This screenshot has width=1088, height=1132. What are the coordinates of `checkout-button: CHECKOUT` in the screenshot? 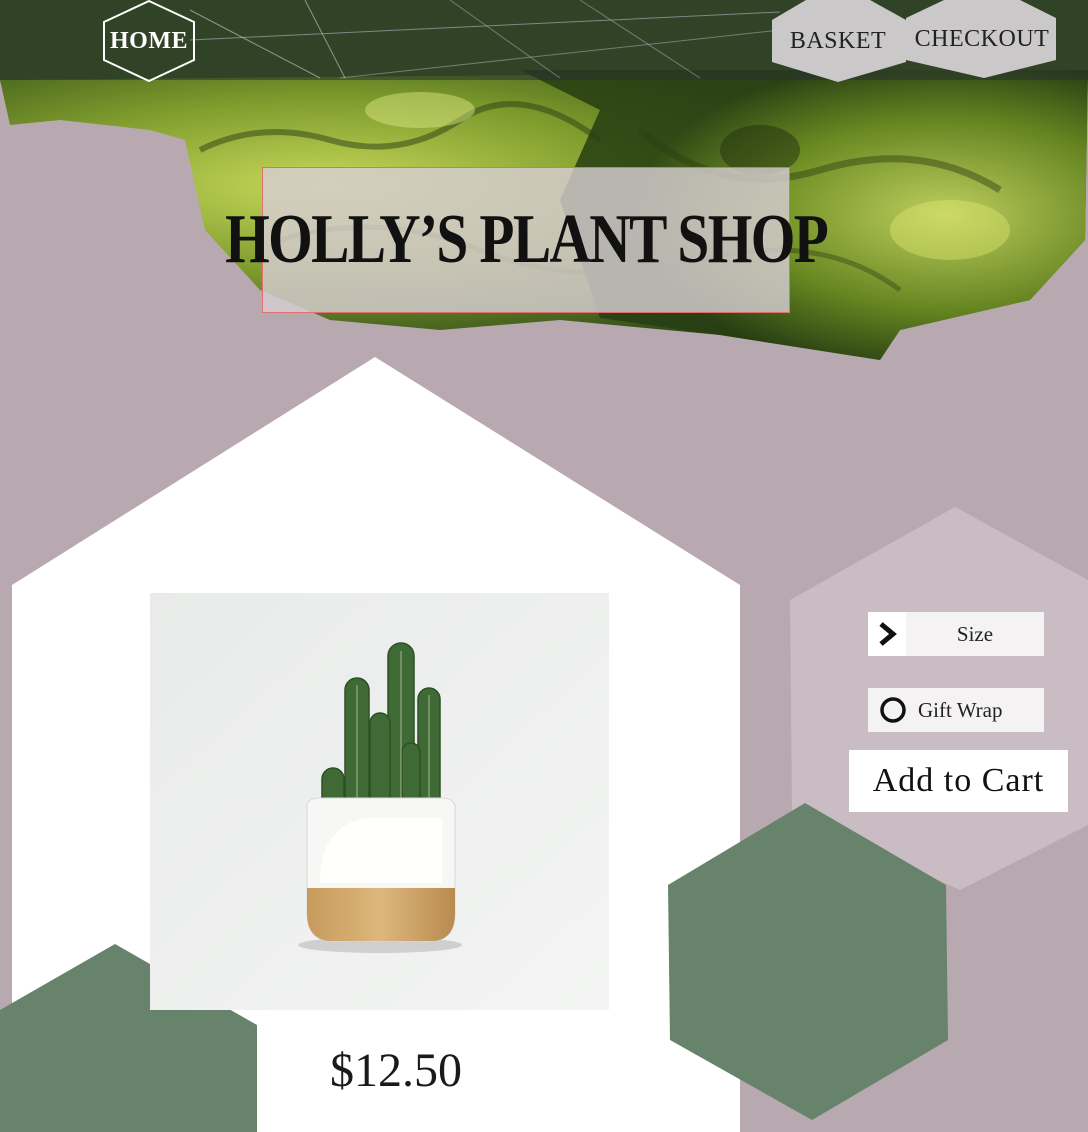 It's located at (982, 39).